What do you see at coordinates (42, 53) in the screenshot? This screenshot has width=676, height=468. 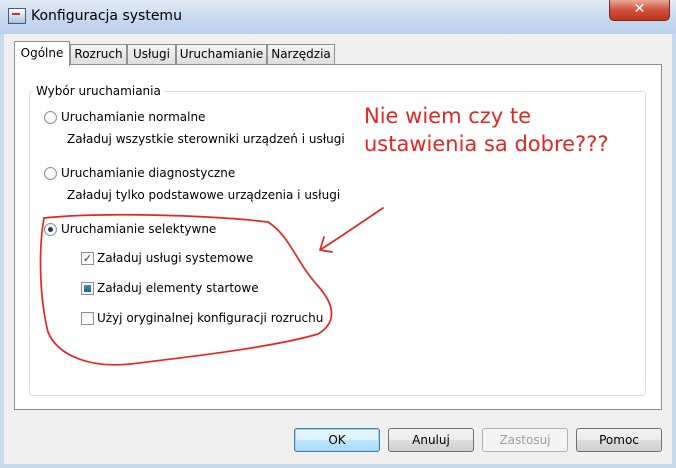 I see `tab-general: Ogólne` at bounding box center [42, 53].